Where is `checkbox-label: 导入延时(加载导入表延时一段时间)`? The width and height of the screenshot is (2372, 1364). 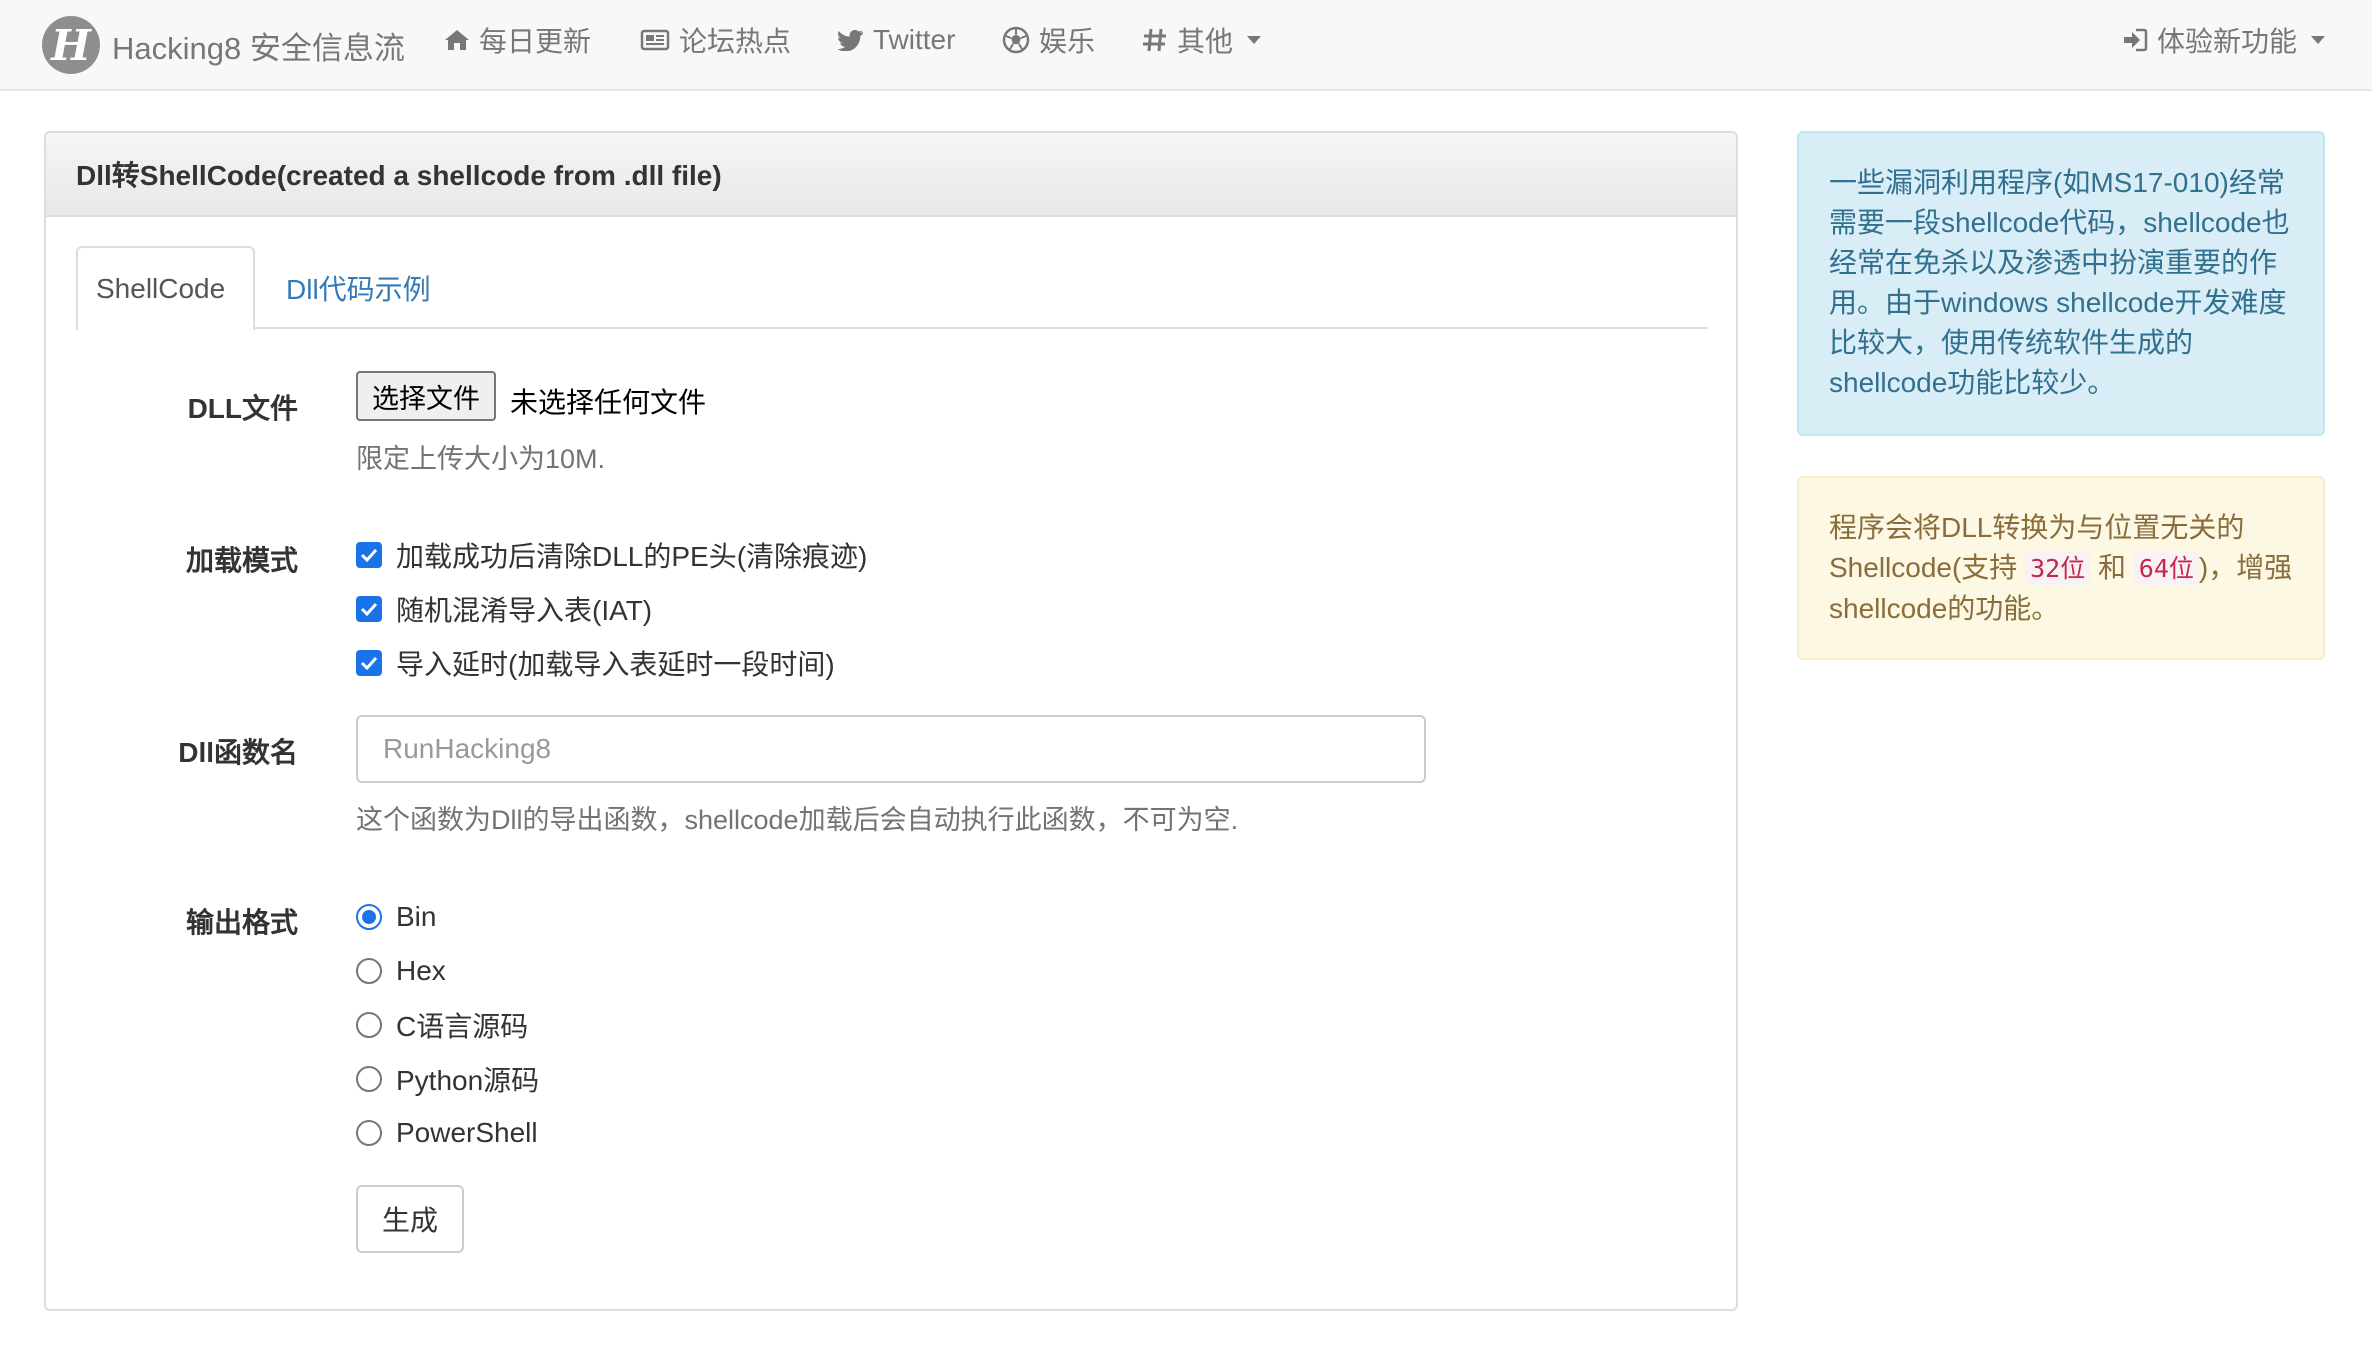 checkbox-label: 导入延时(加载导入表延时一段时间) is located at coordinates (615, 664).